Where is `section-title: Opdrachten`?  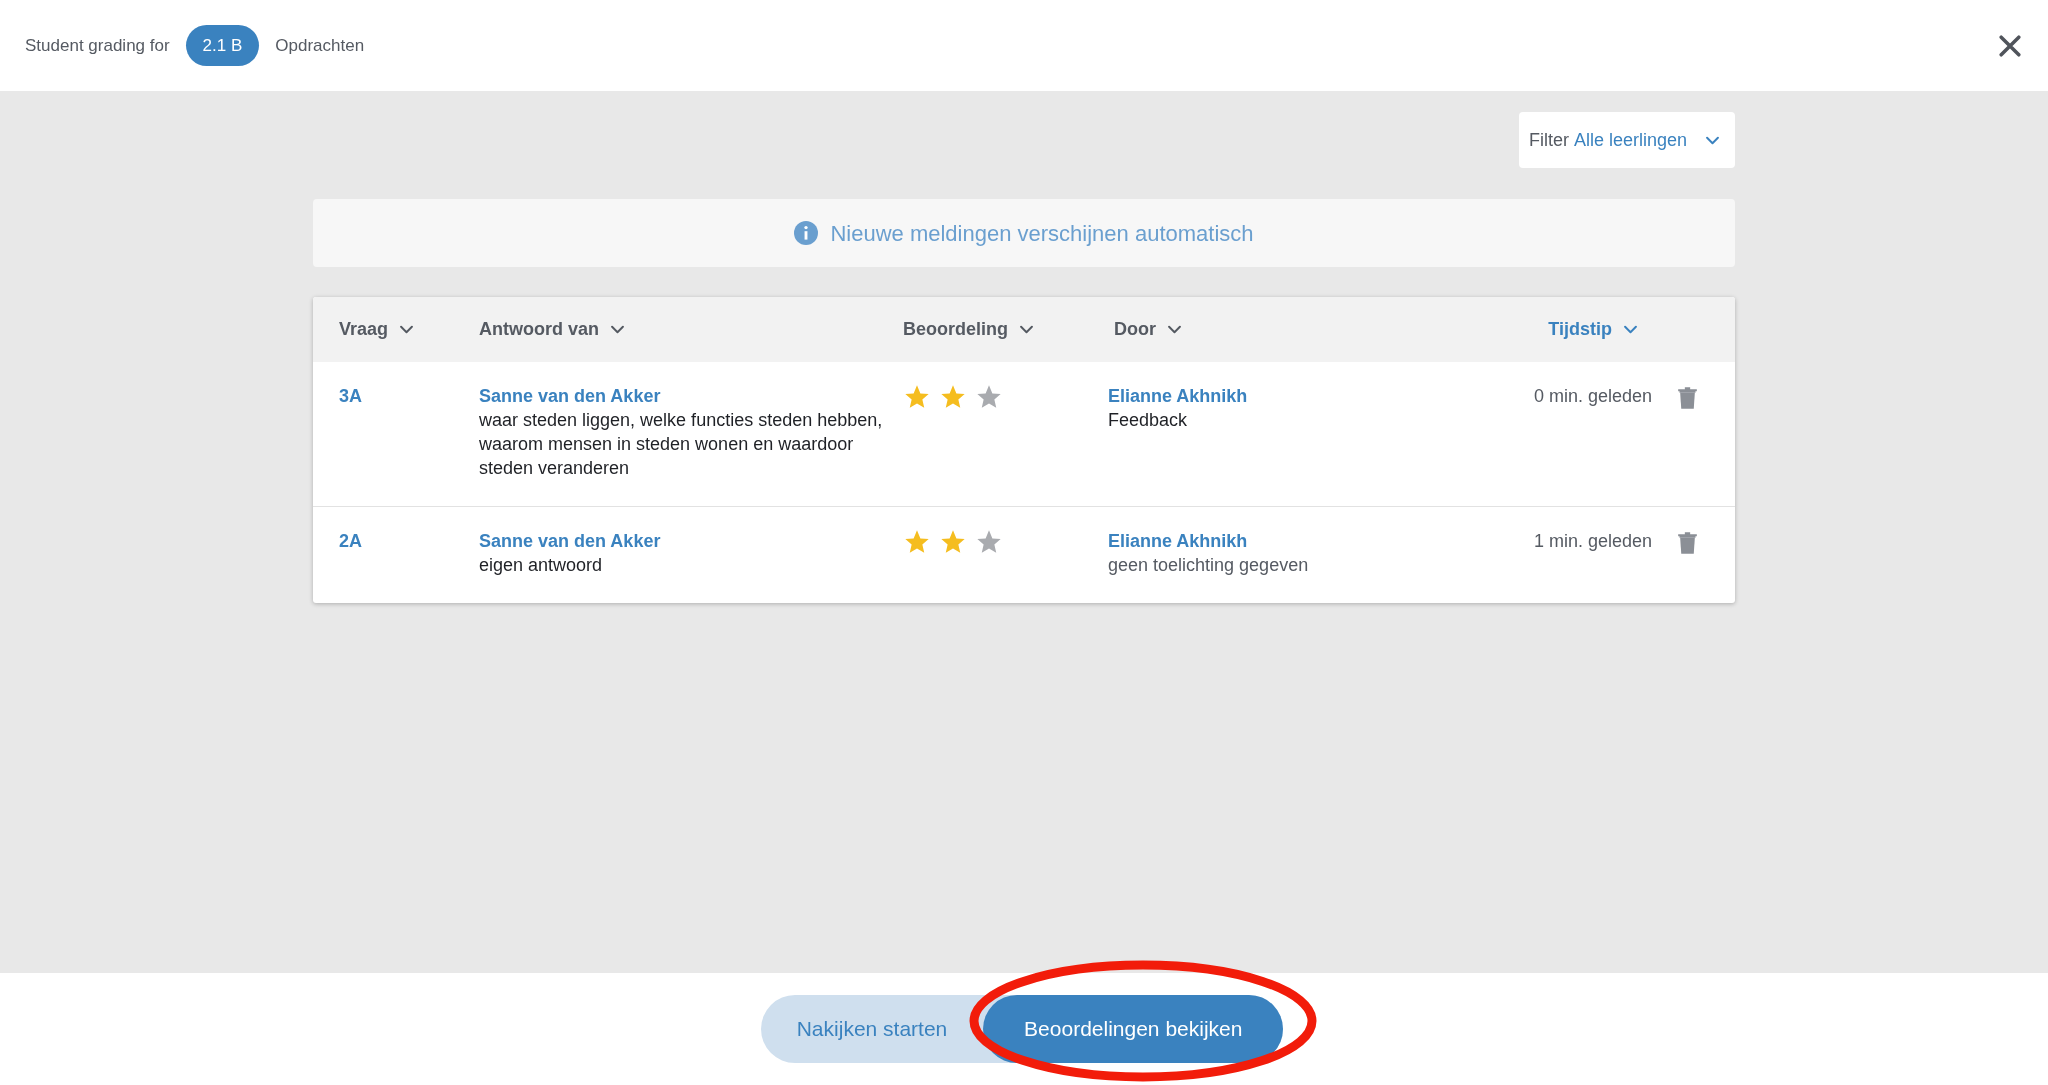 section-title: Opdrachten is located at coordinates (320, 45).